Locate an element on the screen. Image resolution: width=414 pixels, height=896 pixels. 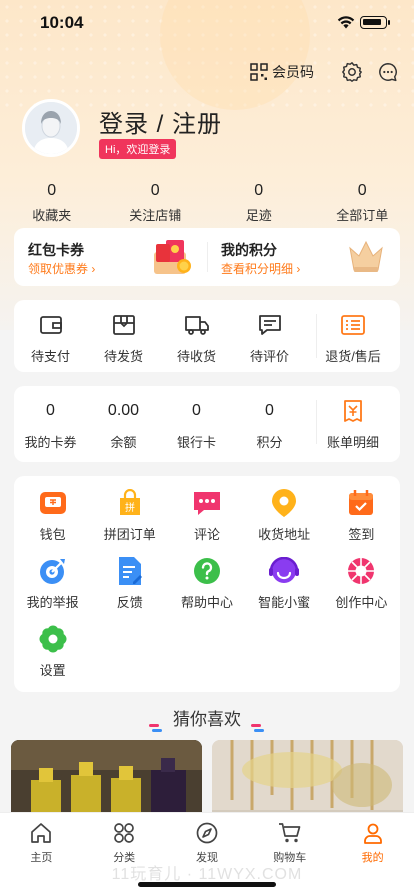
recommend-header: 猜你喜欢 is located at coordinates (207, 718).